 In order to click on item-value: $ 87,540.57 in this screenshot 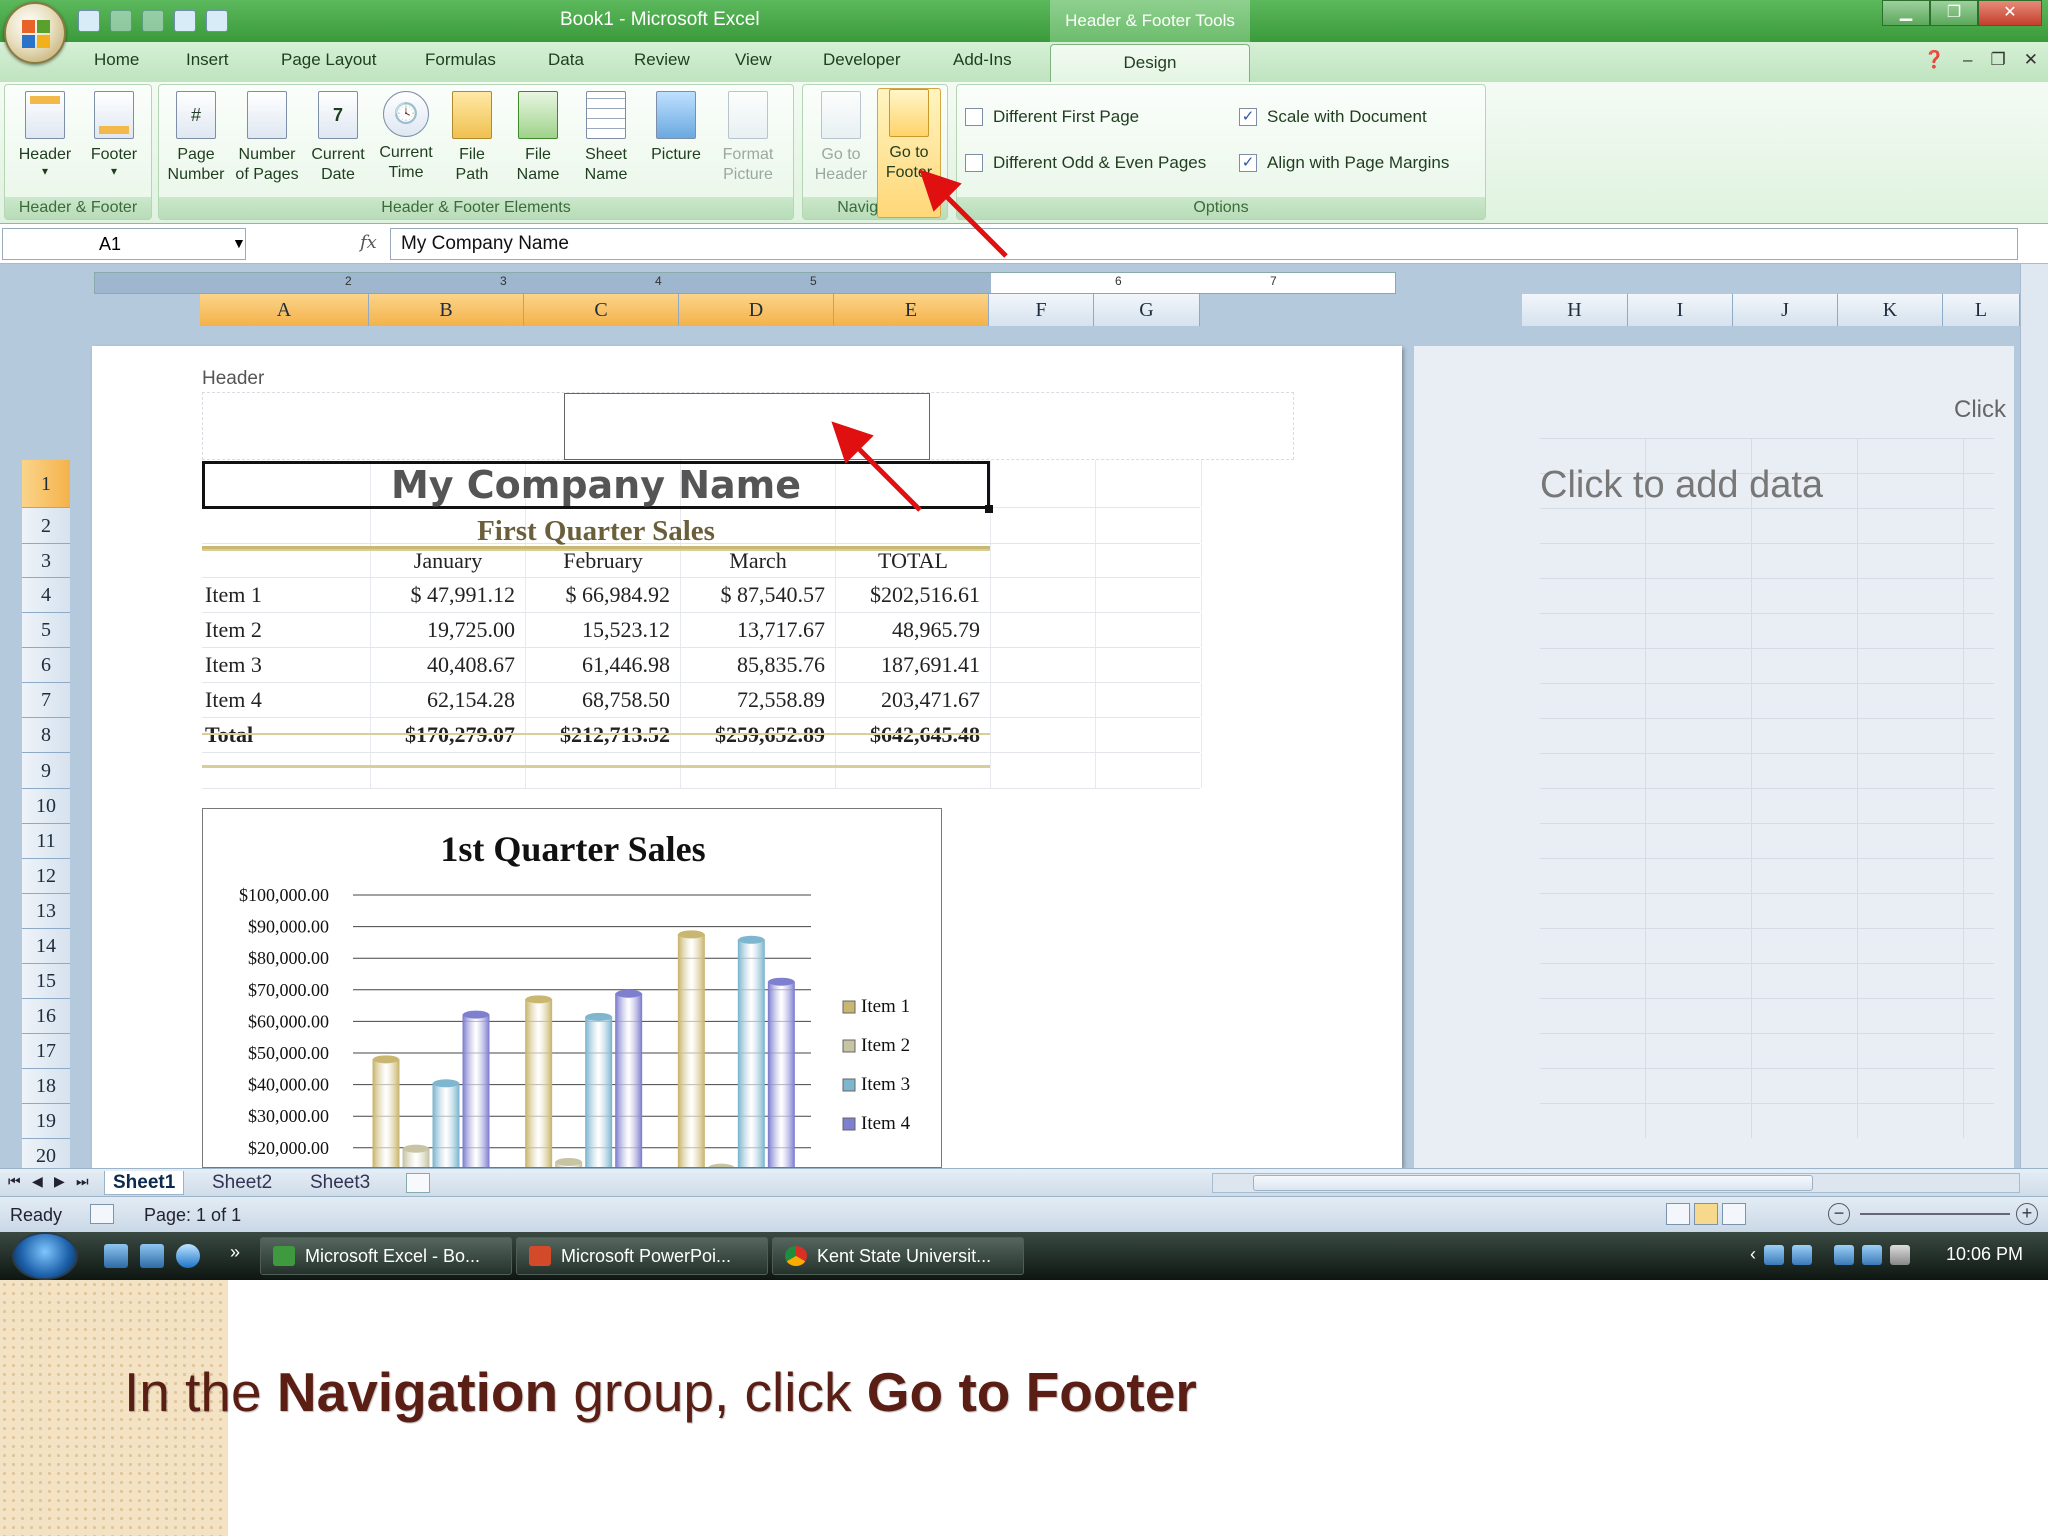, I will do `click(758, 595)`.